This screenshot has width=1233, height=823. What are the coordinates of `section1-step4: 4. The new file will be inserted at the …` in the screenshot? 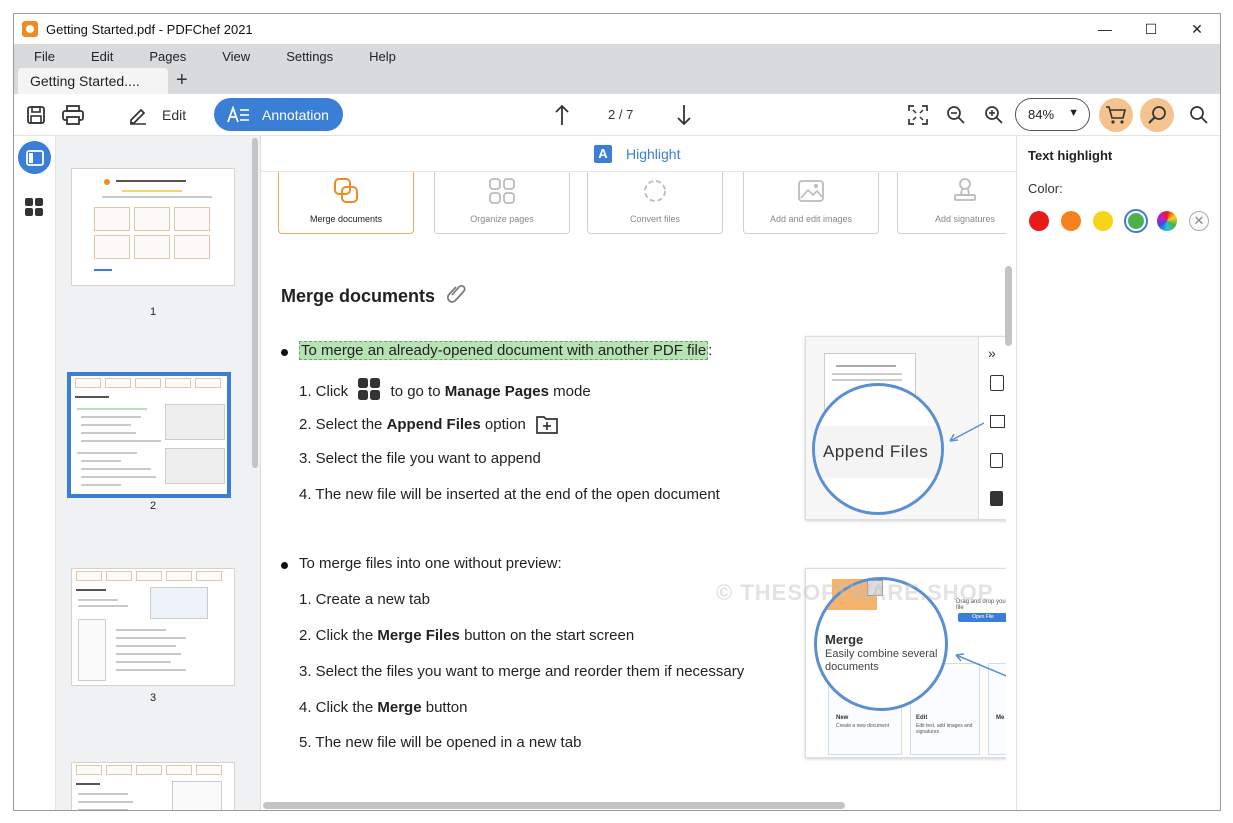 It's located at (509, 494).